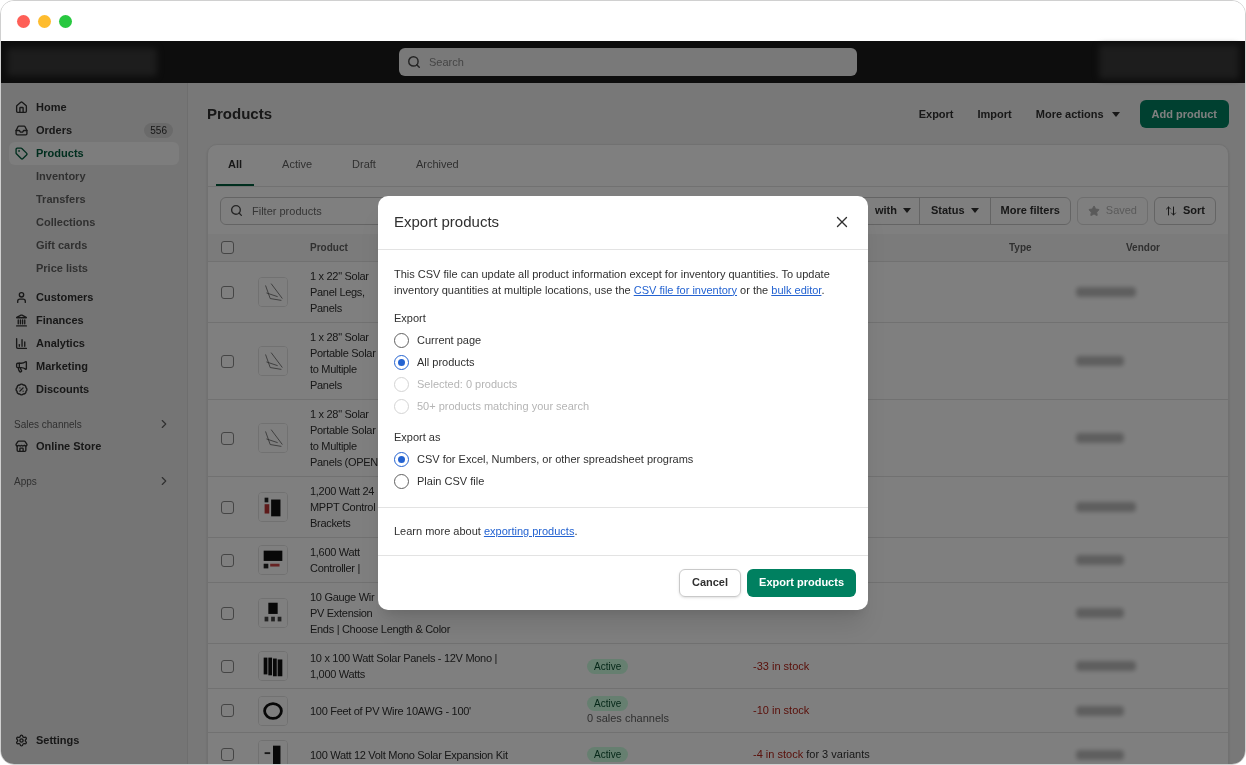 The height and width of the screenshot is (765, 1246). Describe the element at coordinates (404, 658) in the screenshot. I see `product-name: 10 x 100 Watt Solar Panels - 12V Mono |` at that location.